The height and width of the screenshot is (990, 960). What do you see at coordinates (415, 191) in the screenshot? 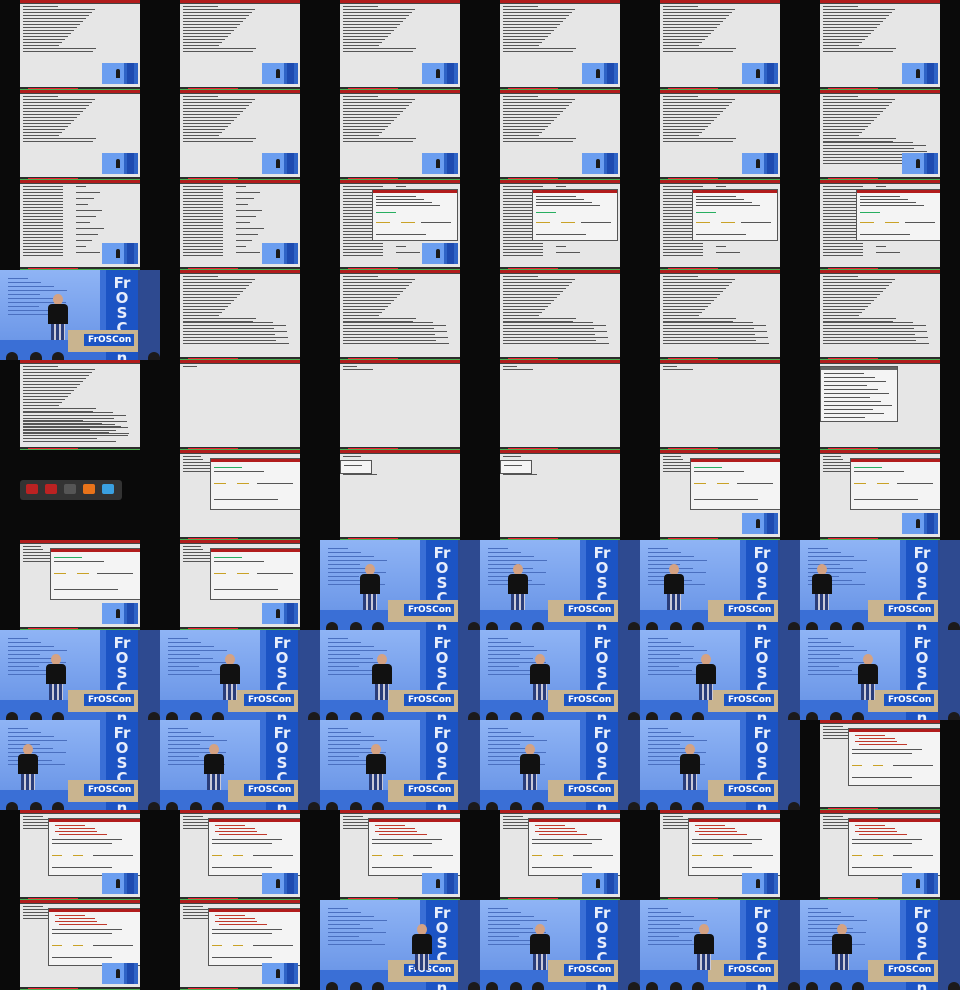
I see `dialog-title-bar` at bounding box center [415, 191].